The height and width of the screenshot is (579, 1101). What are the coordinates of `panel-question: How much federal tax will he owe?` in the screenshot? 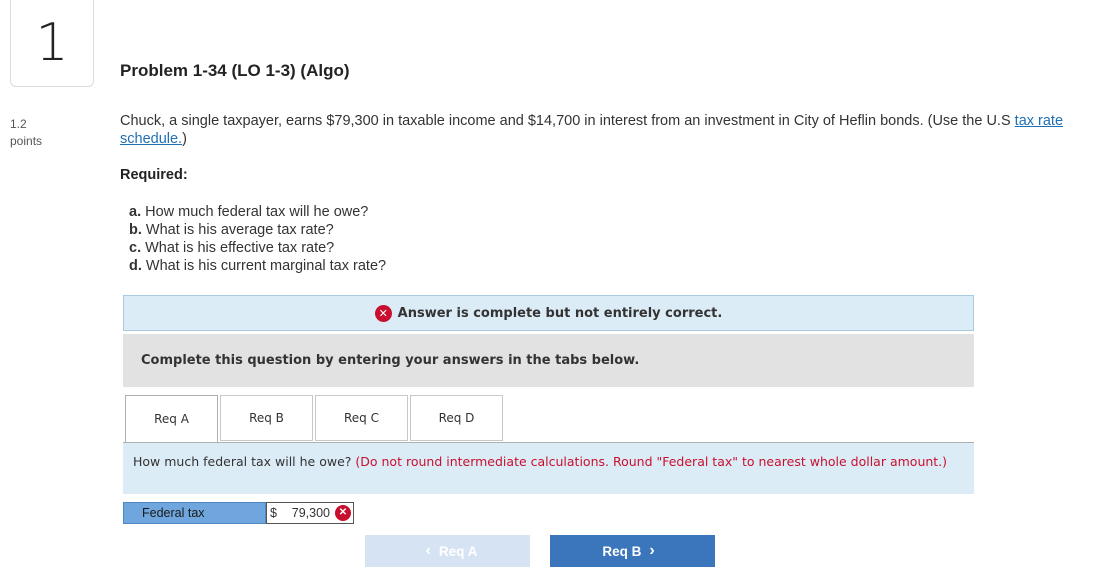 It's located at (242, 461).